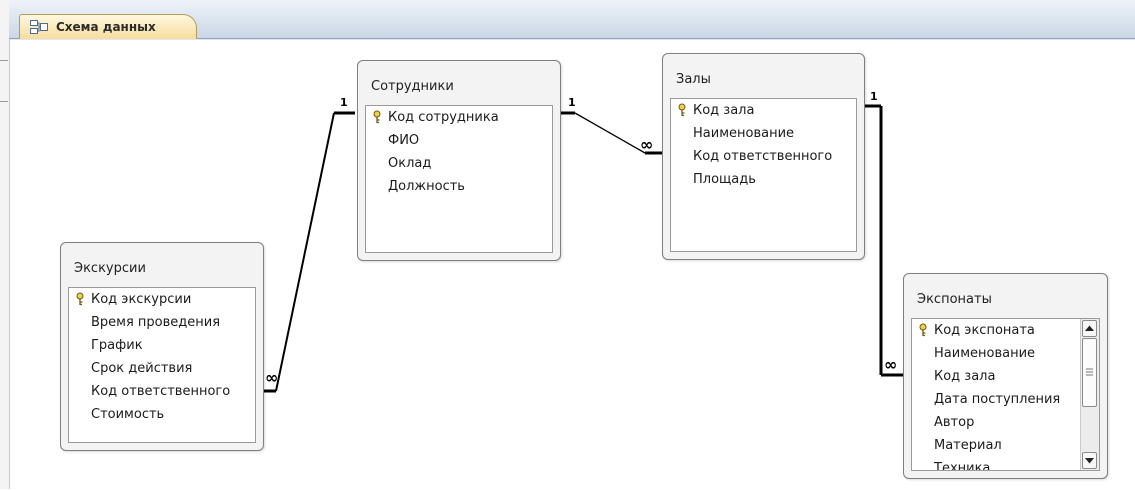  Describe the element at coordinates (412, 86) in the screenshot. I see `table-title: Сотрудники` at that location.